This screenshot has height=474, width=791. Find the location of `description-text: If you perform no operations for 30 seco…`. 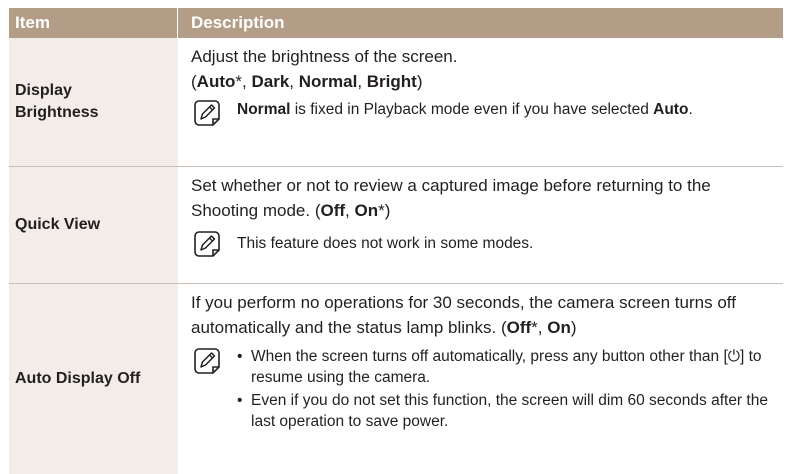

description-text: If you perform no operations for 30 seco… is located at coordinates (463, 315).